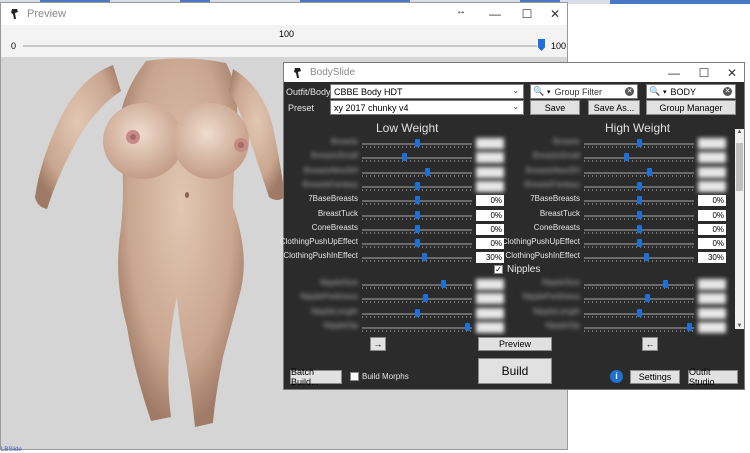 The height and width of the screenshot is (453, 750). What do you see at coordinates (616, 376) in the screenshot?
I see `info-icon: i` at bounding box center [616, 376].